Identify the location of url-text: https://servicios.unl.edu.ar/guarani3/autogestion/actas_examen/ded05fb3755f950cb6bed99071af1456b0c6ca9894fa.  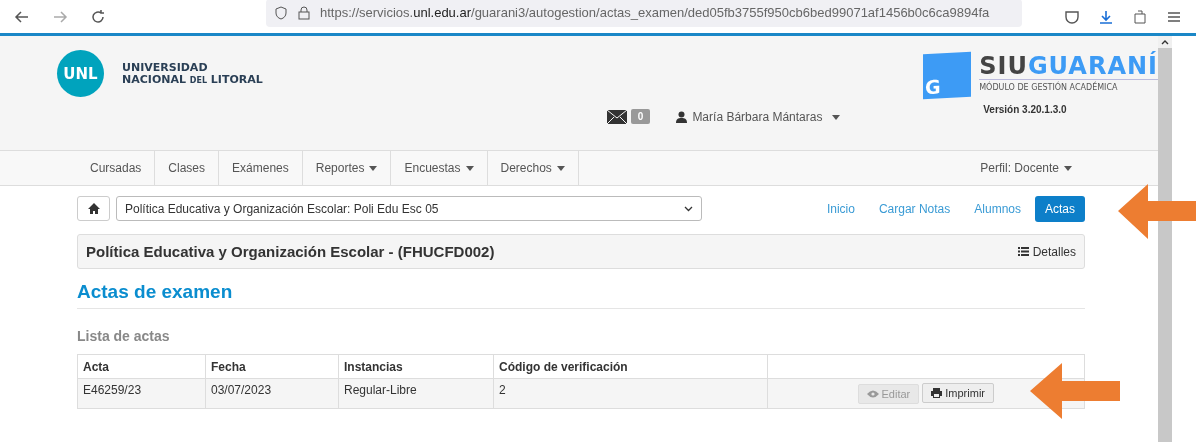
(655, 12).